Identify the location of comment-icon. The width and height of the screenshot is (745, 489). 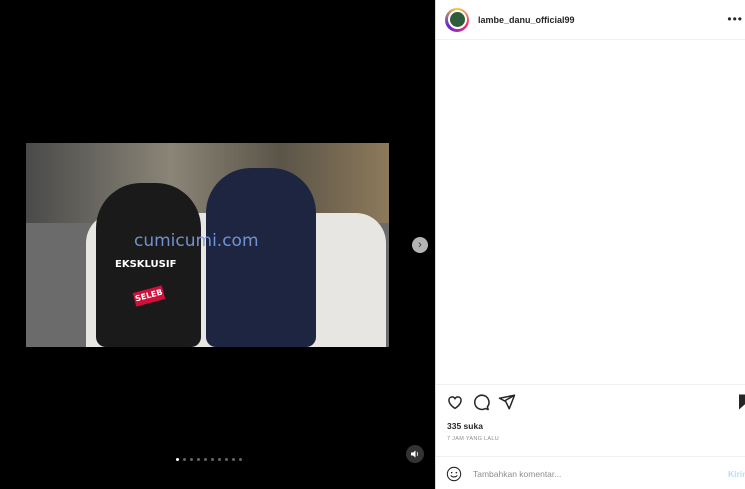
(481, 402).